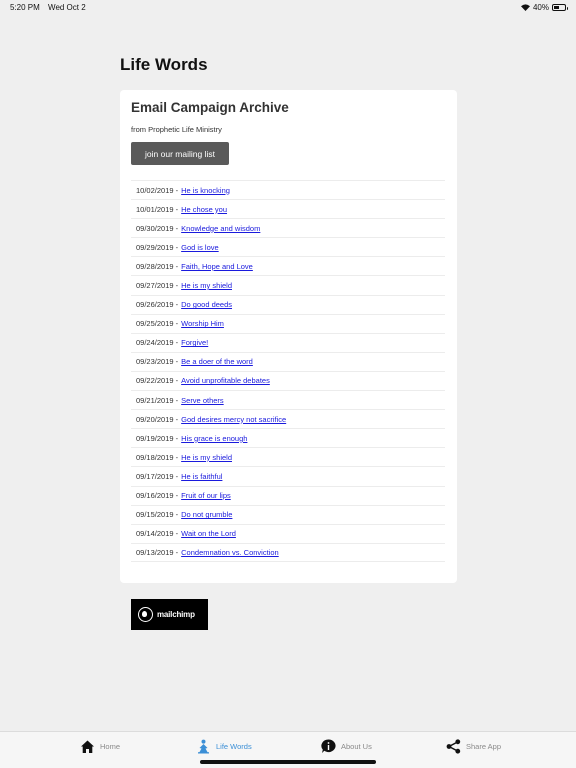 The width and height of the screenshot is (576, 768). What do you see at coordinates (288, 380) in the screenshot?
I see `archive-list-item: 09/22/2019 - Avoid unprofitable debates` at bounding box center [288, 380].